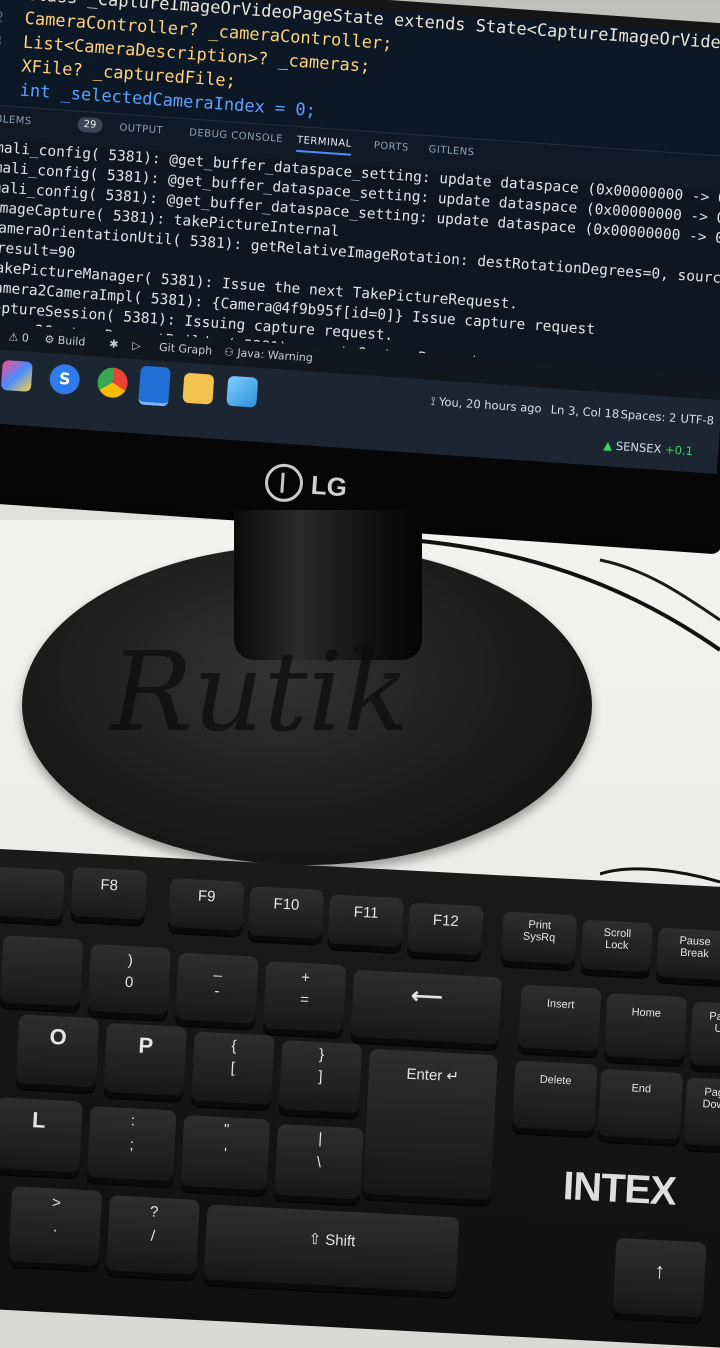 The height and width of the screenshot is (1348, 720). I want to click on key-label-top: |, so click(320, 1139).